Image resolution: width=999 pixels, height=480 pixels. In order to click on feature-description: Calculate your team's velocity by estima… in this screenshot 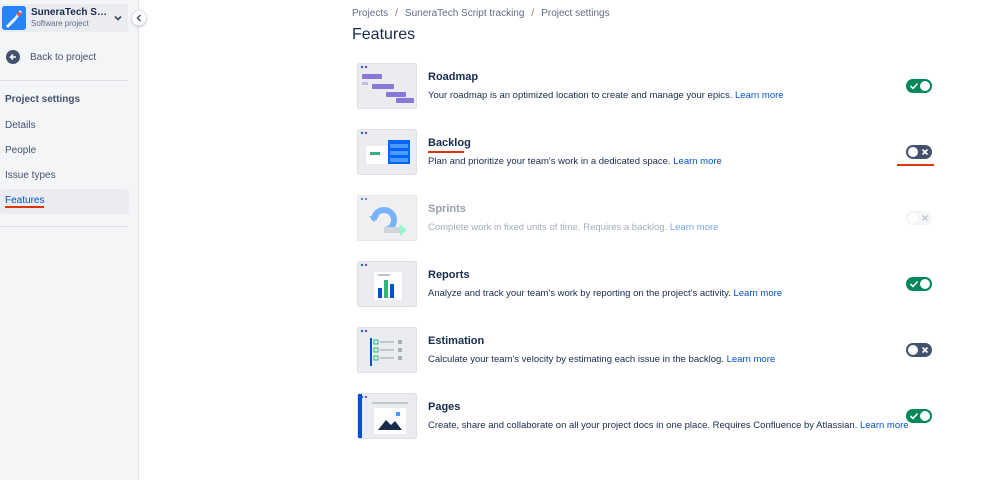, I will do `click(601, 359)`.